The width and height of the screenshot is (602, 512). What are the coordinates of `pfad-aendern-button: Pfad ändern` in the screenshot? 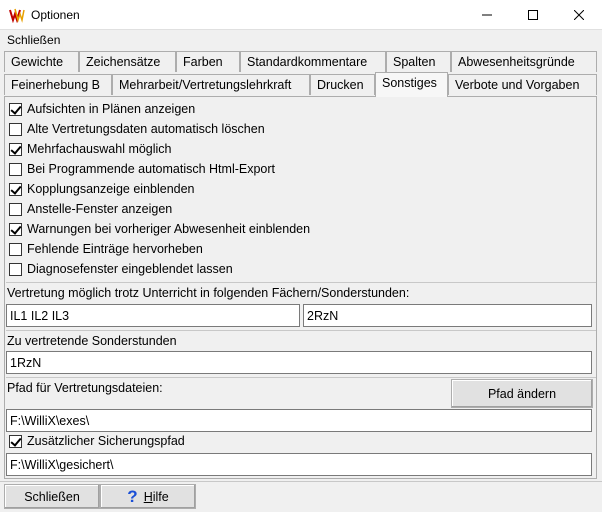 It's located at (522, 393).